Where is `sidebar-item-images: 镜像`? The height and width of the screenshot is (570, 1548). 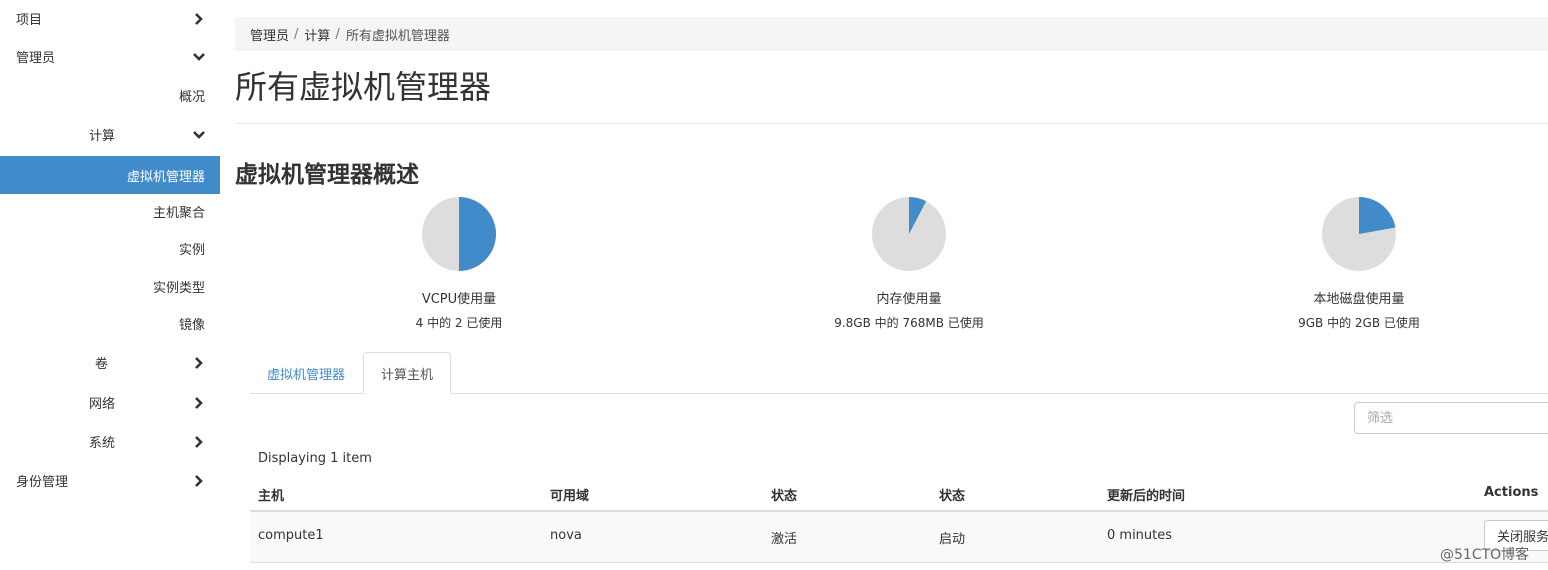 sidebar-item-images: 镜像 is located at coordinates (110, 323).